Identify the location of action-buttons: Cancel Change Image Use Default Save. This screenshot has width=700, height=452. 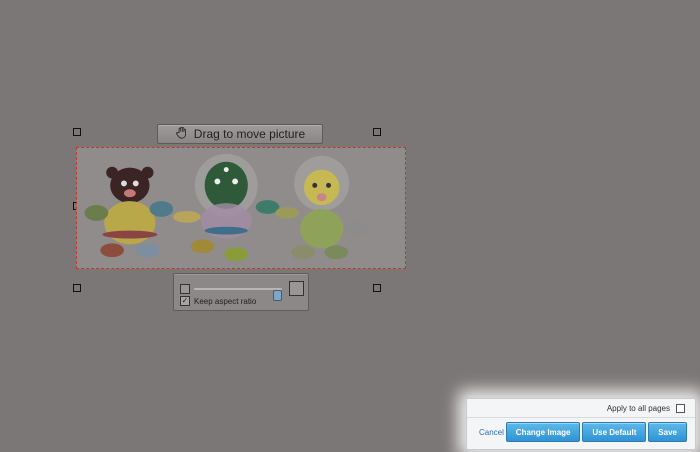
(583, 432).